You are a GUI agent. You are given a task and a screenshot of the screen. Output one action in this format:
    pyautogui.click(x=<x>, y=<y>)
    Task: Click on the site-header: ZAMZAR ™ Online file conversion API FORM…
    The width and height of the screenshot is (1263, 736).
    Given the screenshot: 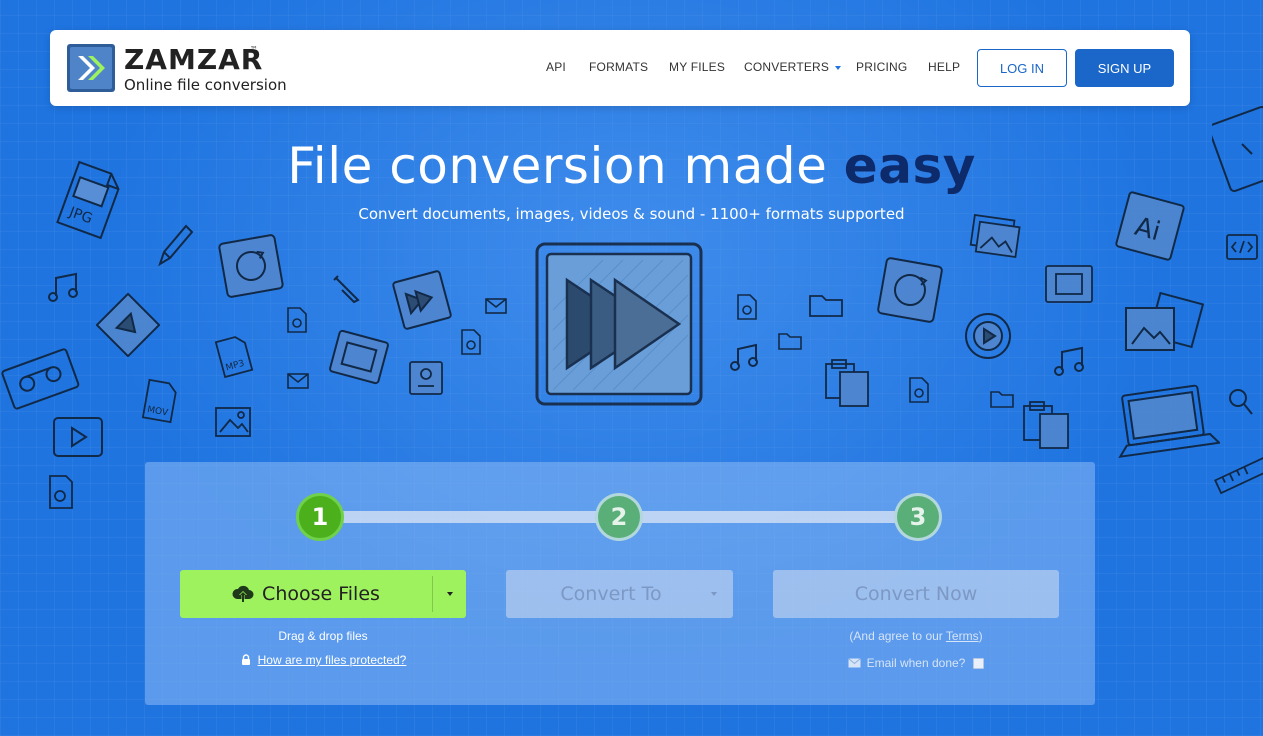 What is the action you would take?
    pyautogui.click(x=620, y=68)
    